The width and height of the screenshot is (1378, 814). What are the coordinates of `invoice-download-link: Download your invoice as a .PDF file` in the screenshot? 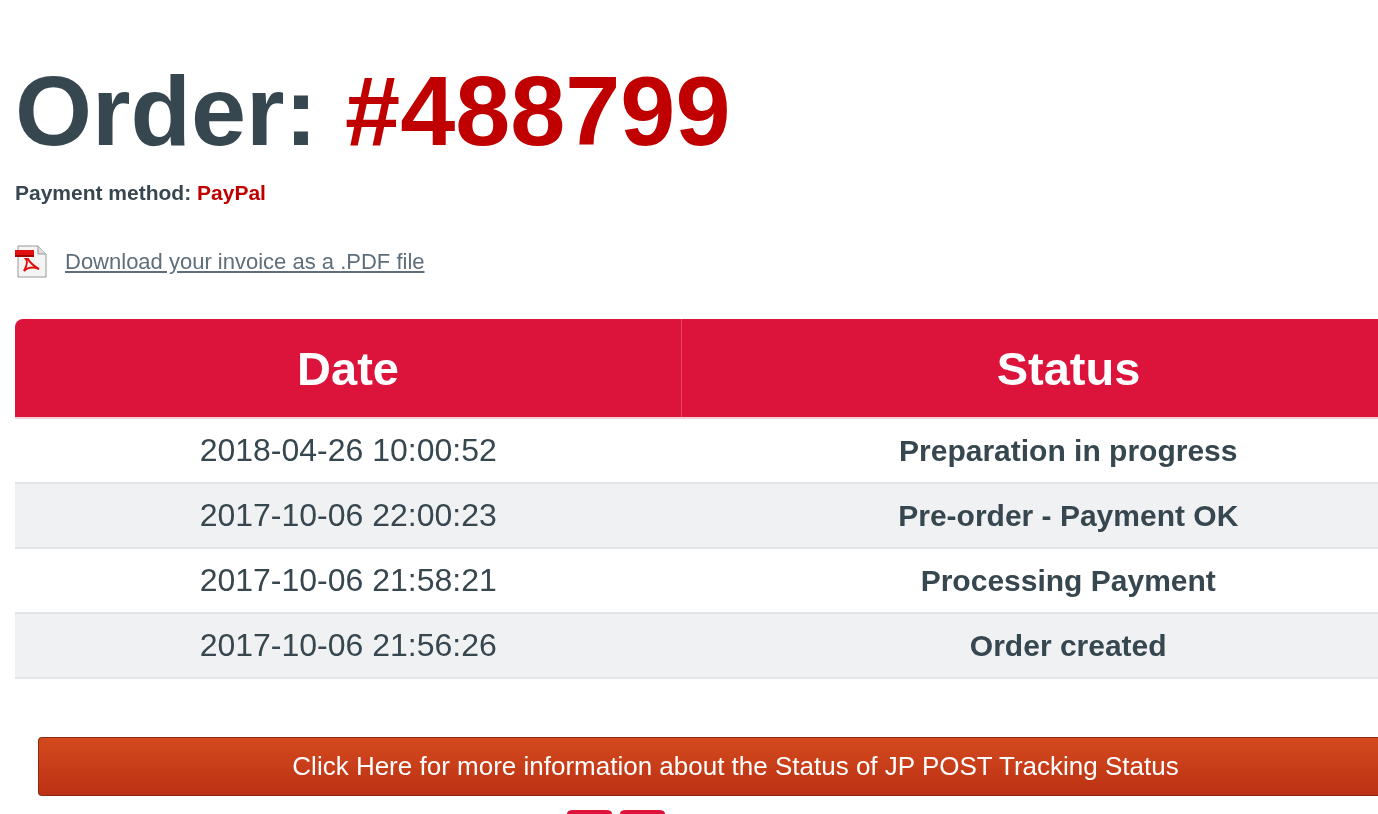 It's located at (245, 261).